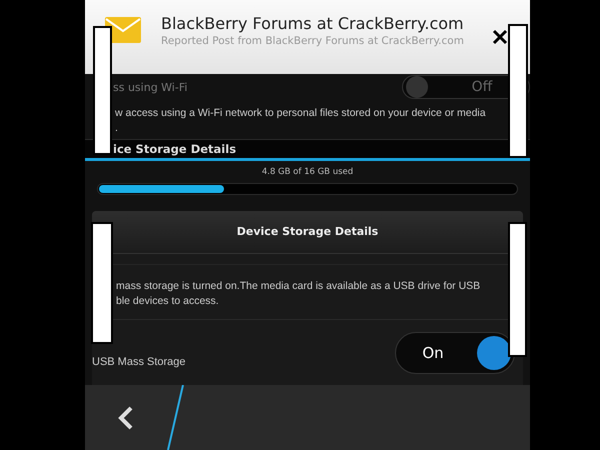  What do you see at coordinates (313, 23) in the screenshot?
I see `notification-title: BlackBerry Forums at CrackBerry.com` at bounding box center [313, 23].